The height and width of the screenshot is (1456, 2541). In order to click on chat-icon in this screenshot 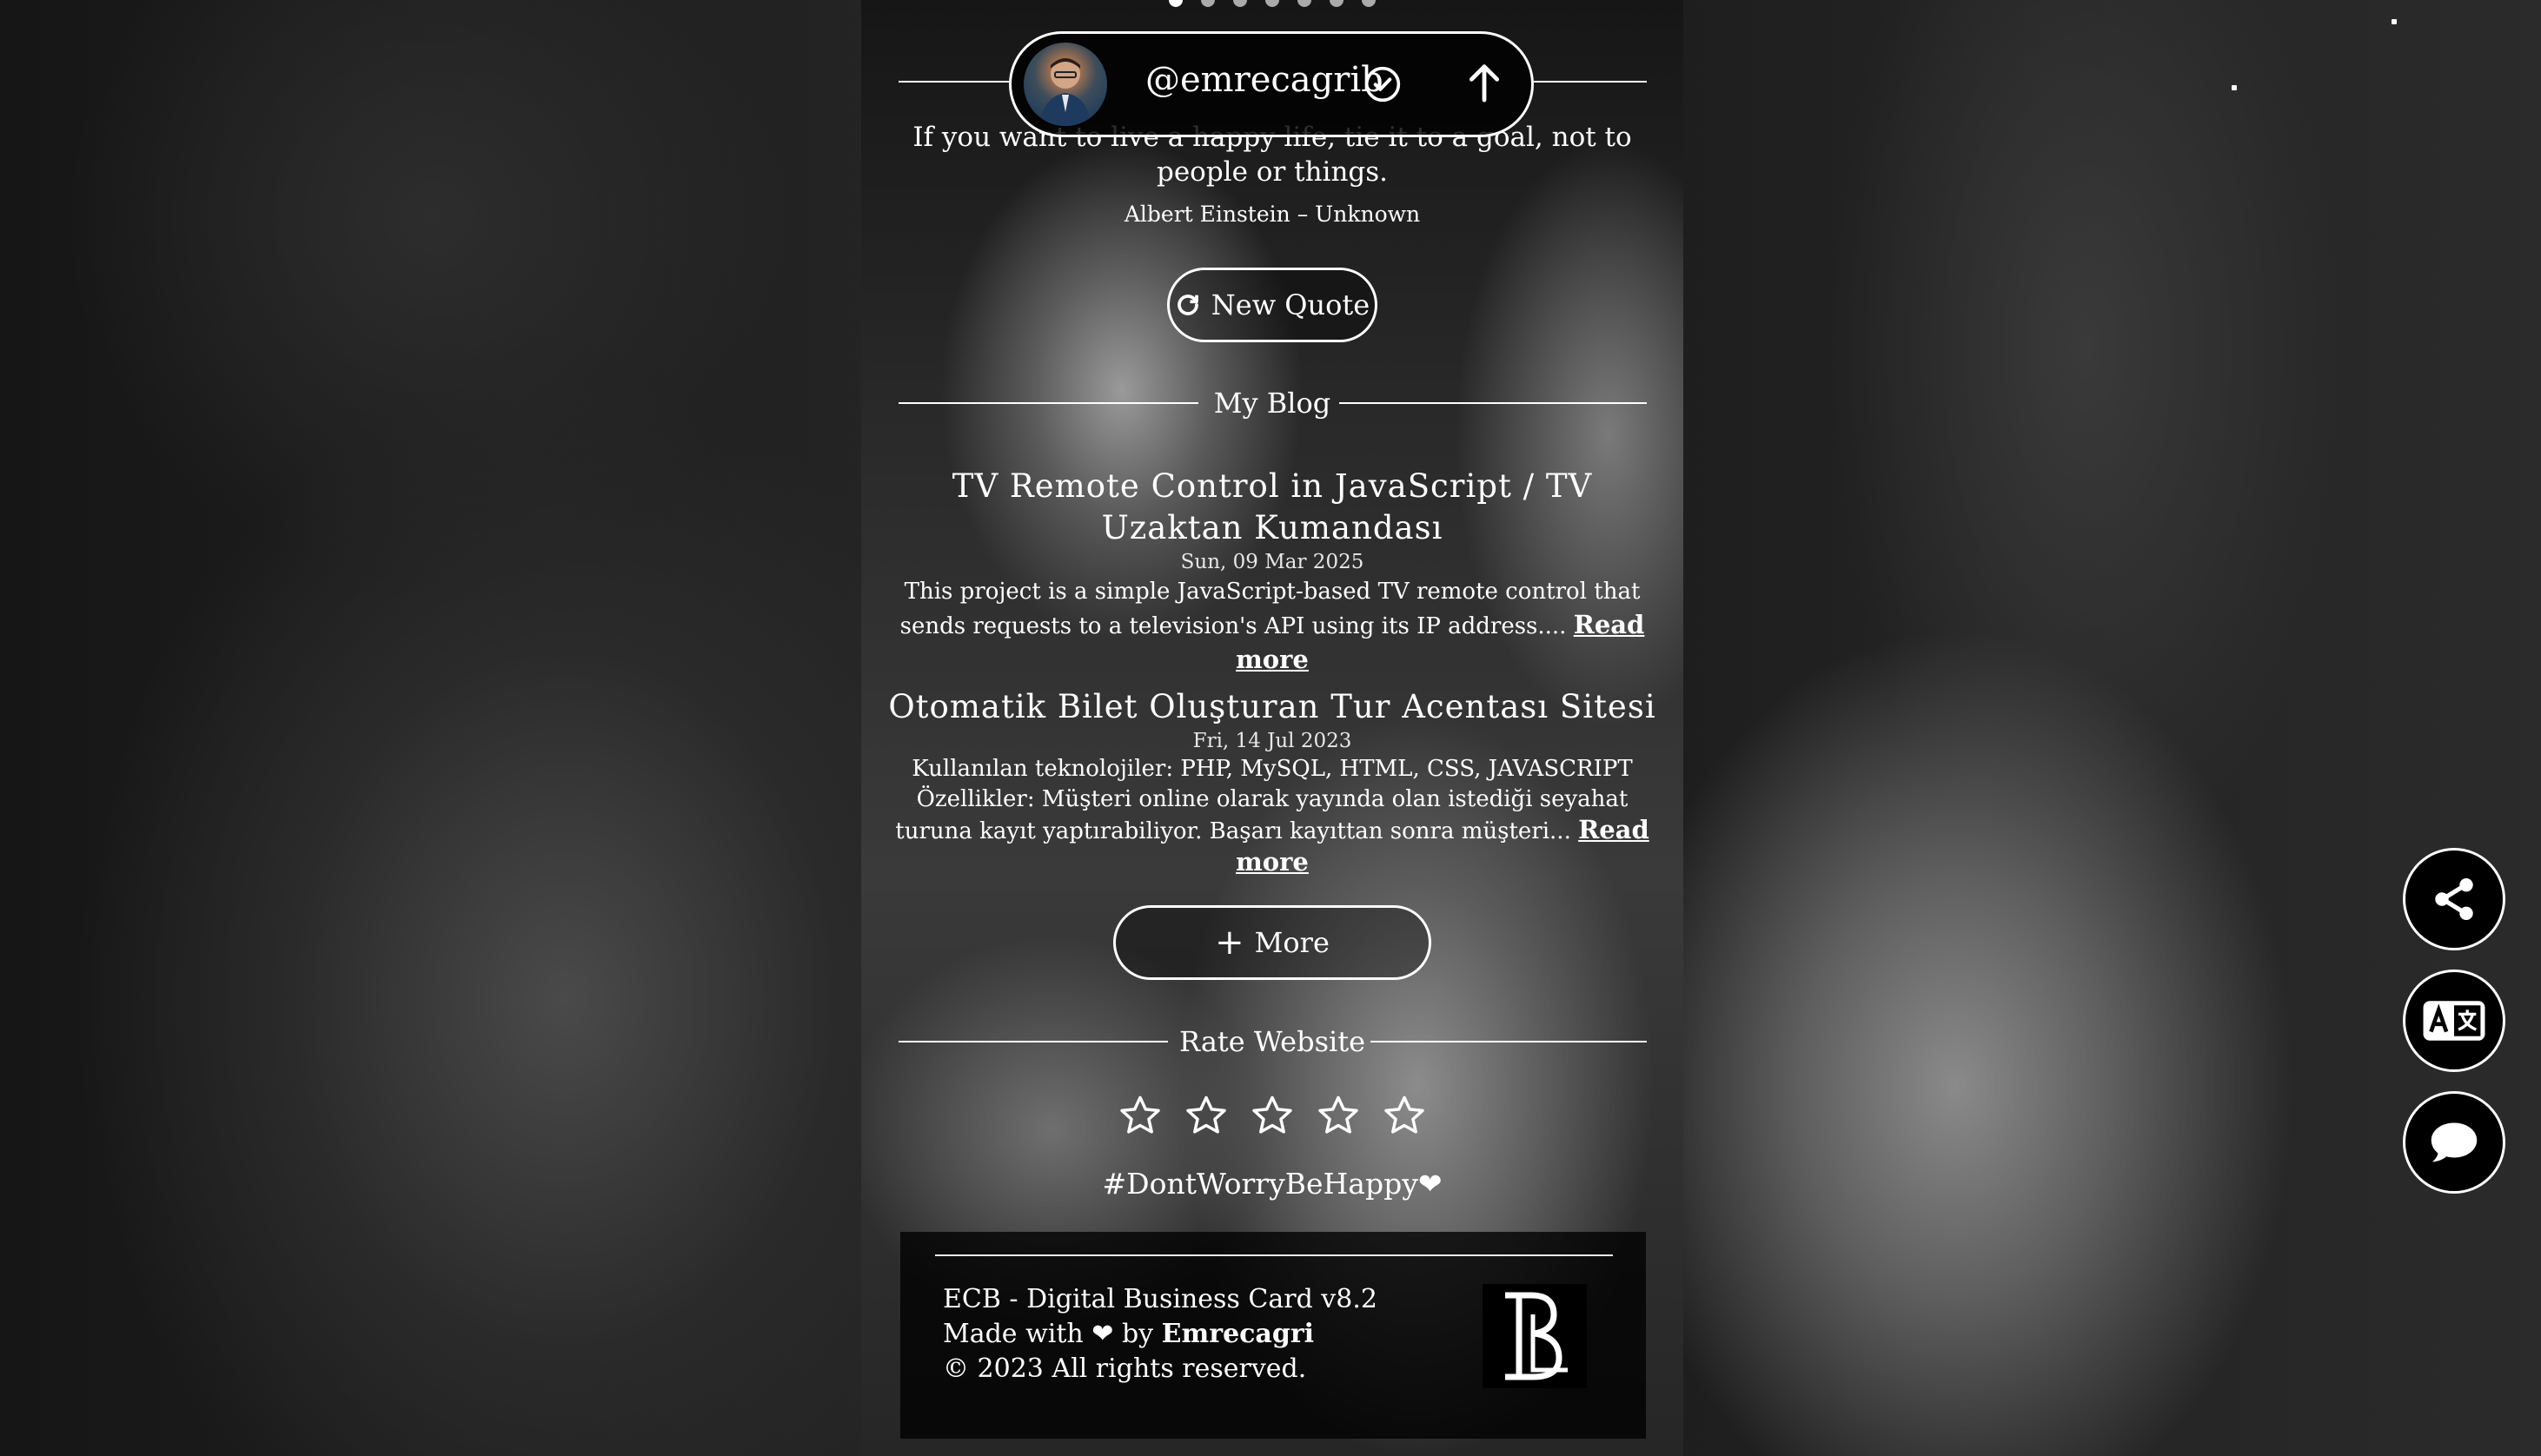, I will do `click(2454, 1142)`.